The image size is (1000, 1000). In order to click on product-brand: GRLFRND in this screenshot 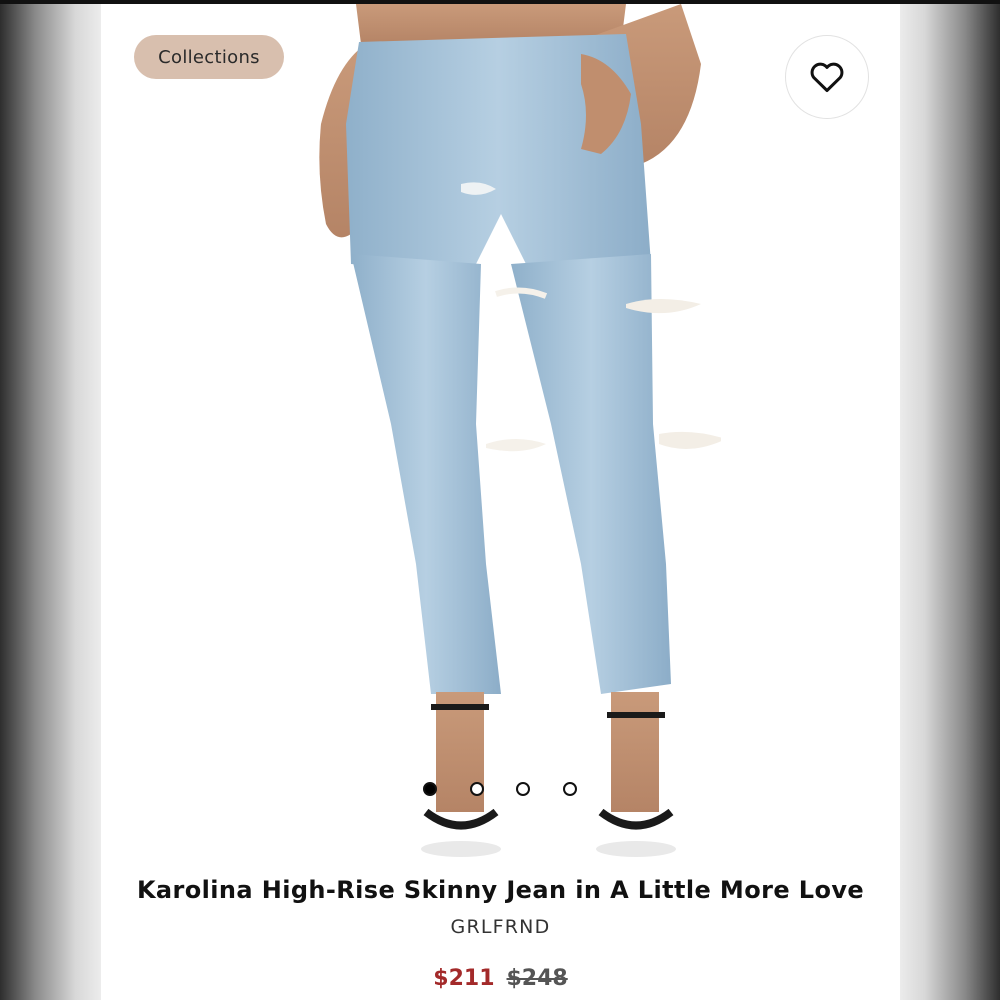, I will do `click(500, 927)`.